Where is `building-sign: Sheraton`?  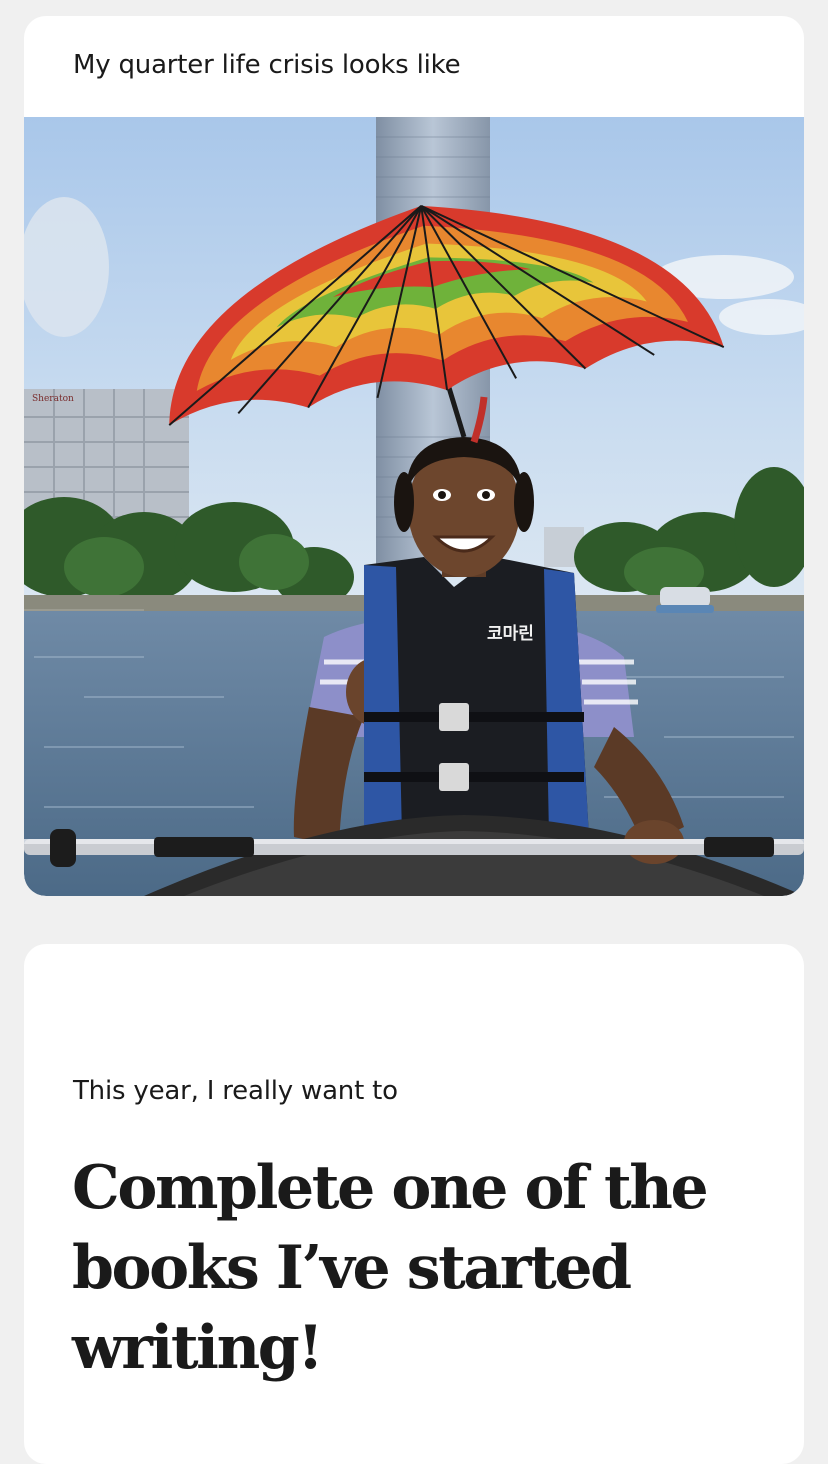
building-sign: Sheraton is located at coordinates (53, 399).